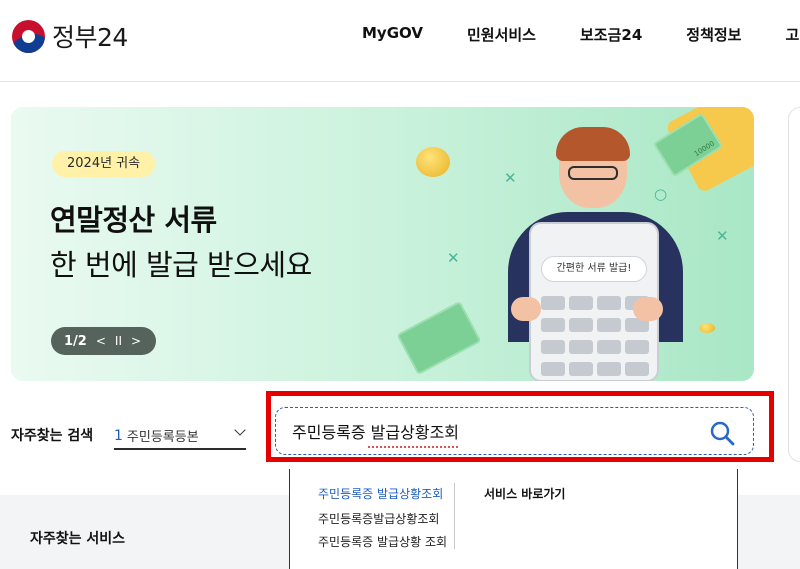  I want to click on frequent-value: 주민등록등본, so click(162, 437).